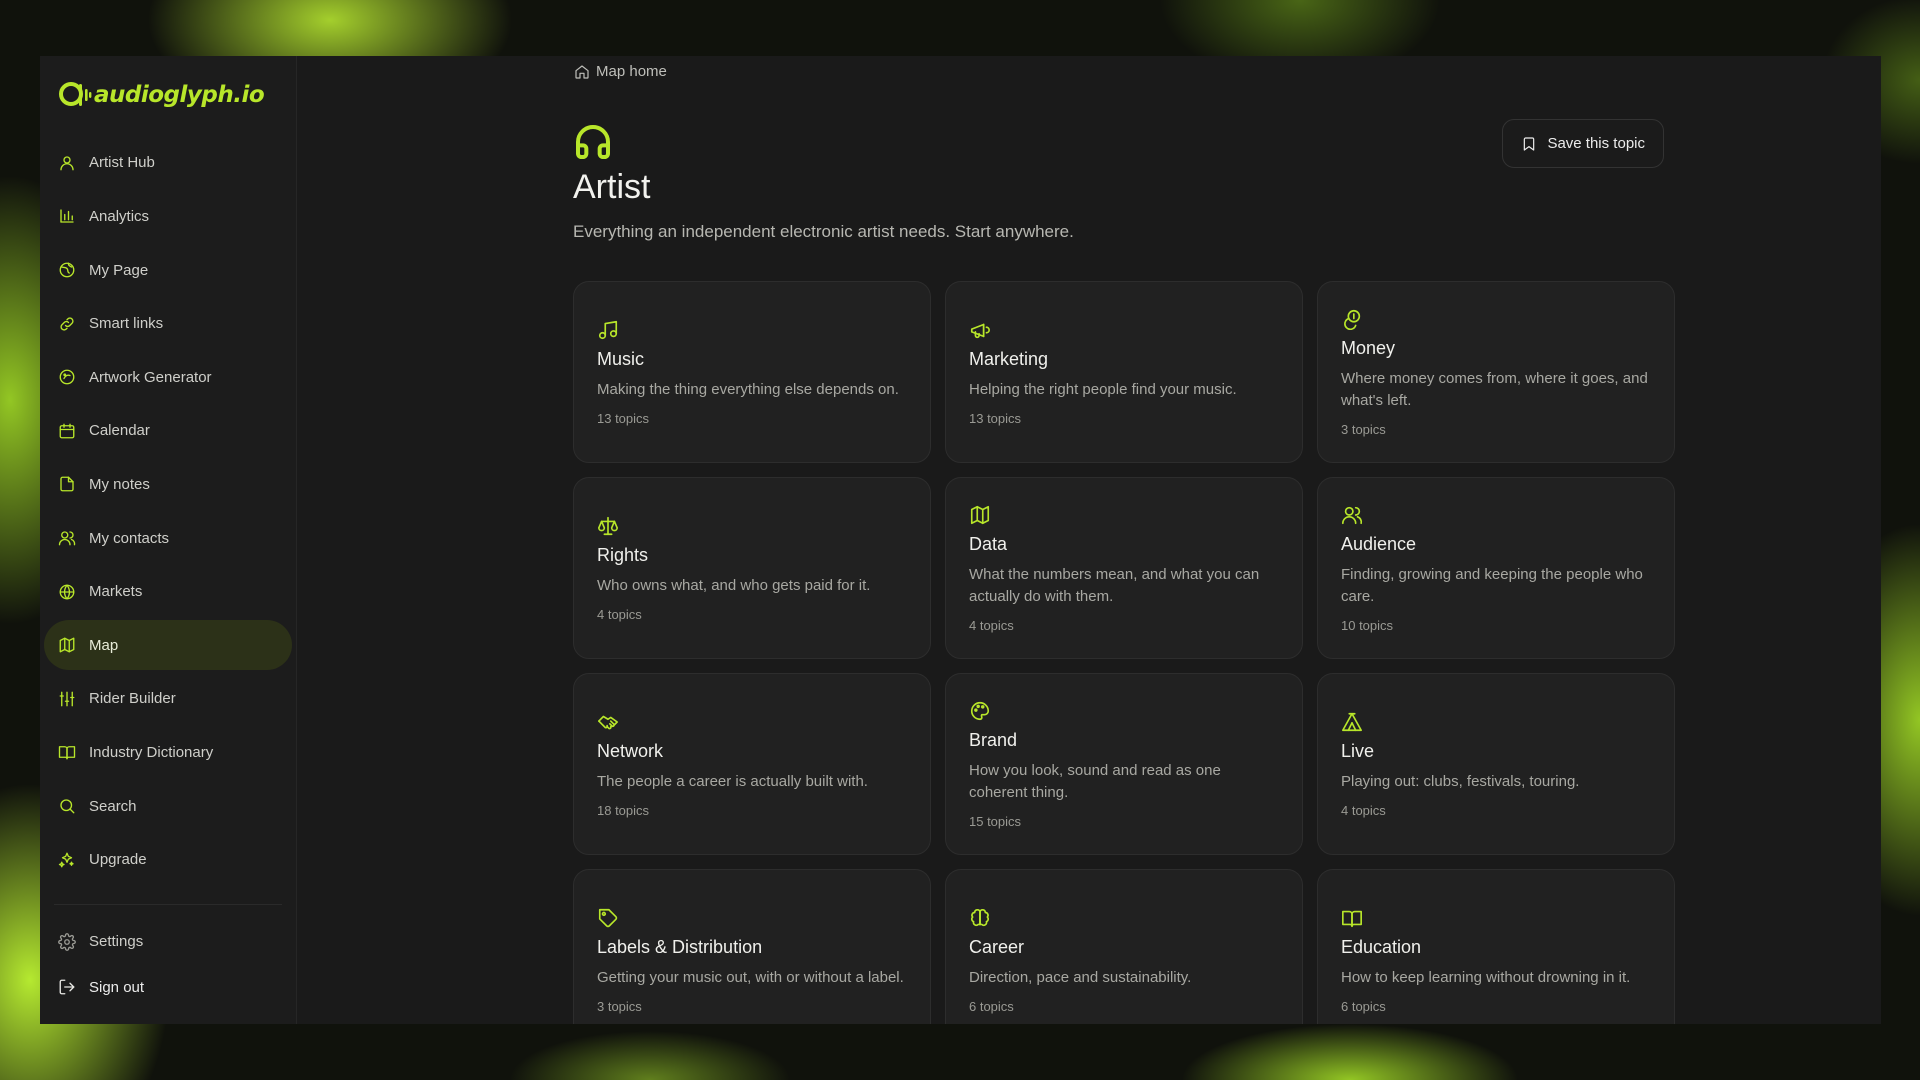 This screenshot has height=1080, width=1920. Describe the element at coordinates (168, 431) in the screenshot. I see `sidebar-item-calendar: Calendar` at that location.